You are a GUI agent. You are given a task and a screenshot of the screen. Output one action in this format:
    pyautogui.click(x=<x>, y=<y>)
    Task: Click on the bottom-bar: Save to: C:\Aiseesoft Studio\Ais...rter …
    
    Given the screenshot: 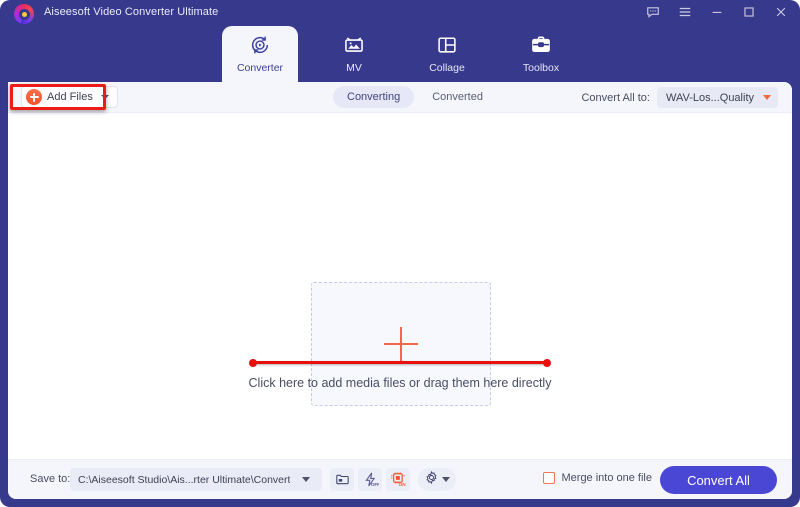 What is the action you would take?
    pyautogui.click(x=400, y=479)
    